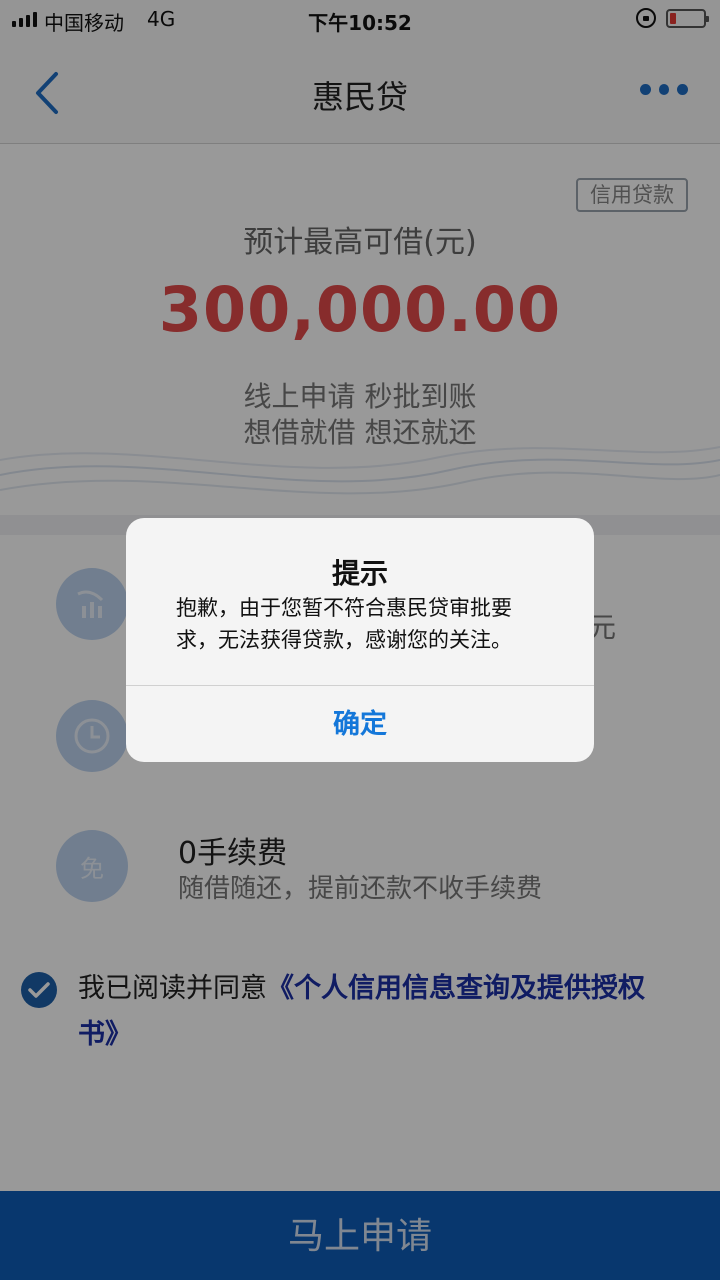  I want to click on alert-dialog: 提示 抱歉，由于您暂不符合惠民贷审批要求，无法获得贷款，感谢您的关注。 确定, so click(360, 640).